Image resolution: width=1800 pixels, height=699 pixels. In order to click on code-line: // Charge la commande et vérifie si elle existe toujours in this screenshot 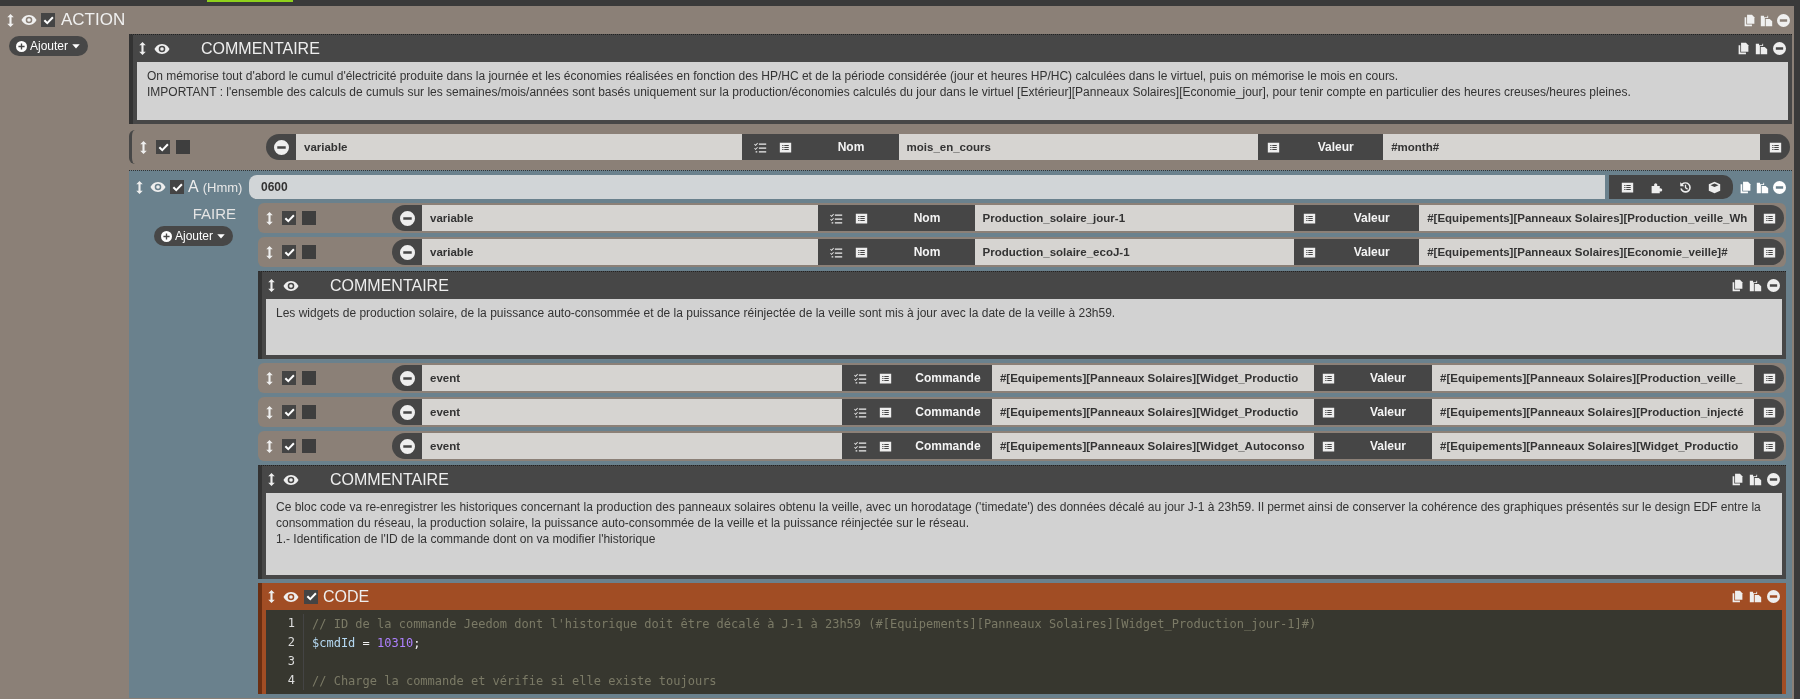, I will do `click(514, 680)`.